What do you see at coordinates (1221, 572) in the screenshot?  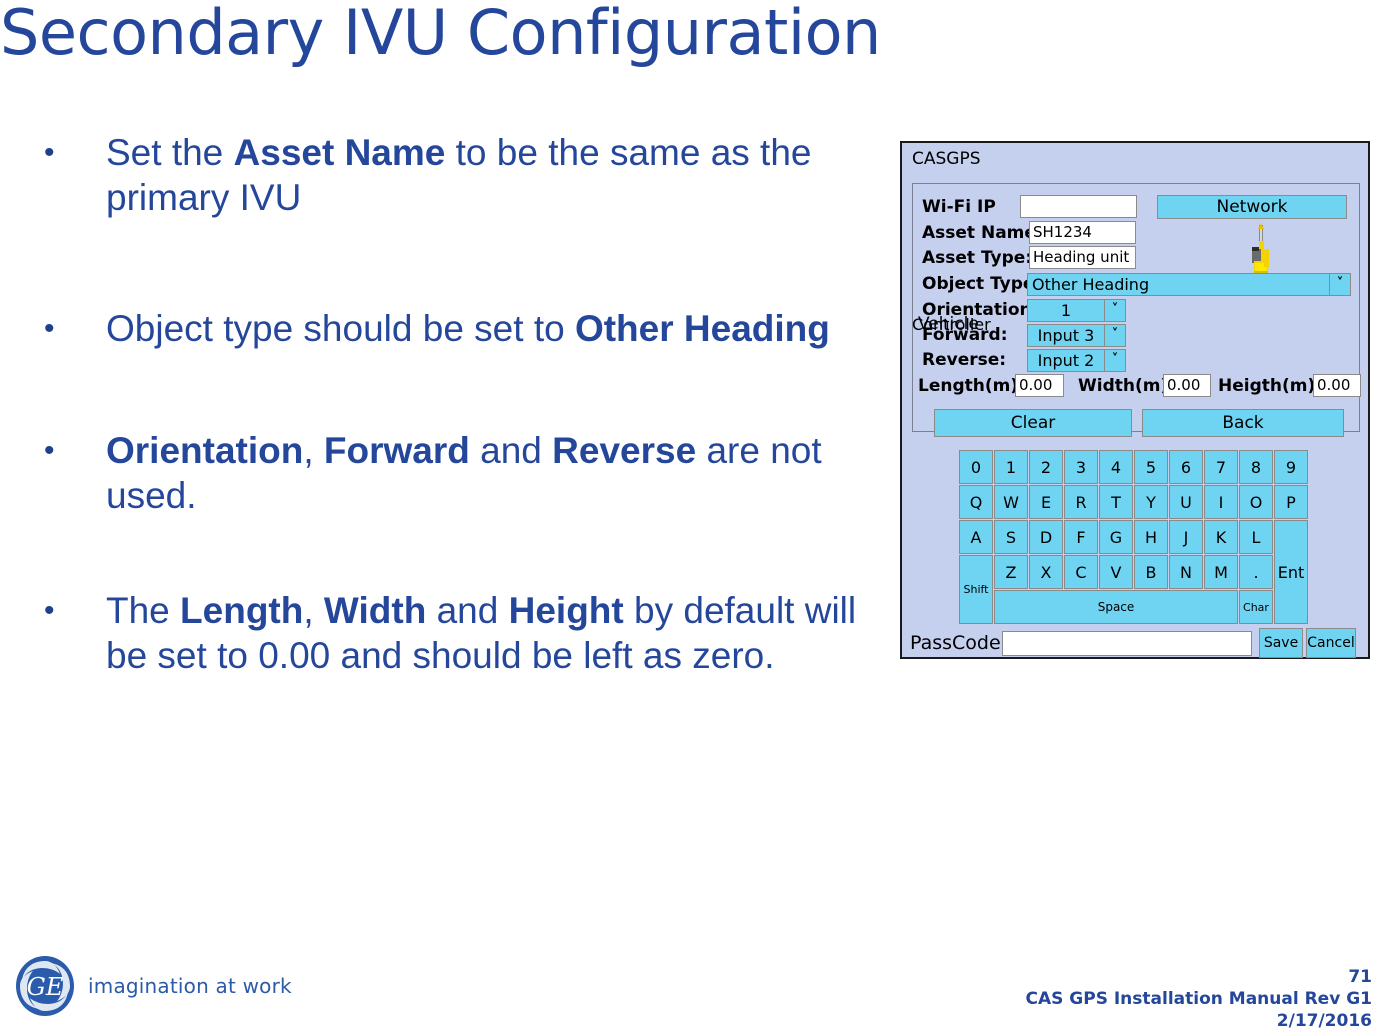 I see `key-m: M` at bounding box center [1221, 572].